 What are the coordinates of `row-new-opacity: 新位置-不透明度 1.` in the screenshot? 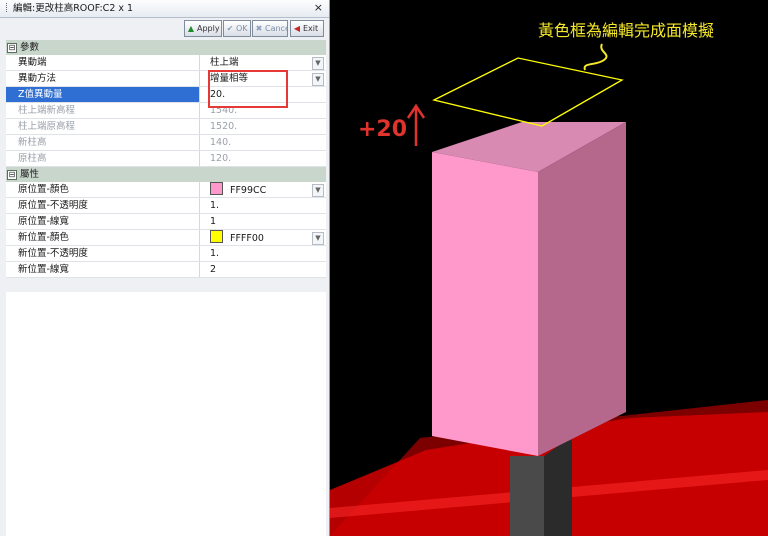 It's located at (166, 254).